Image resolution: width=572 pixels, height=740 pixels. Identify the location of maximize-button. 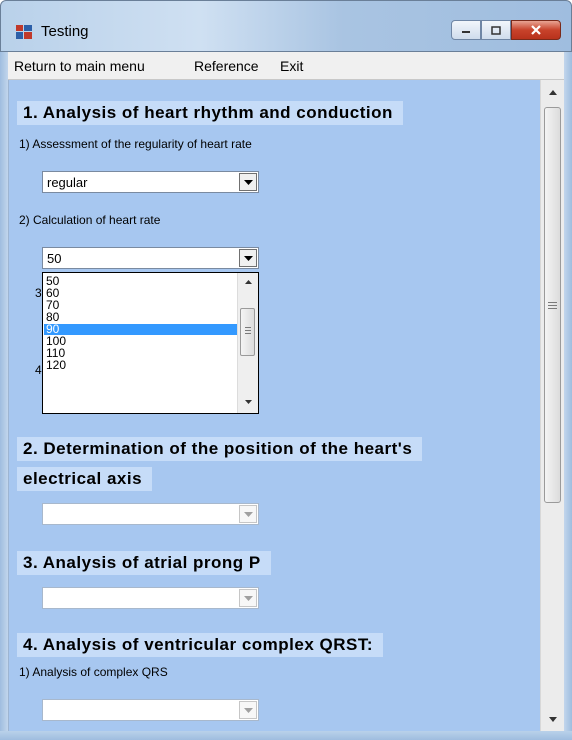
(496, 30).